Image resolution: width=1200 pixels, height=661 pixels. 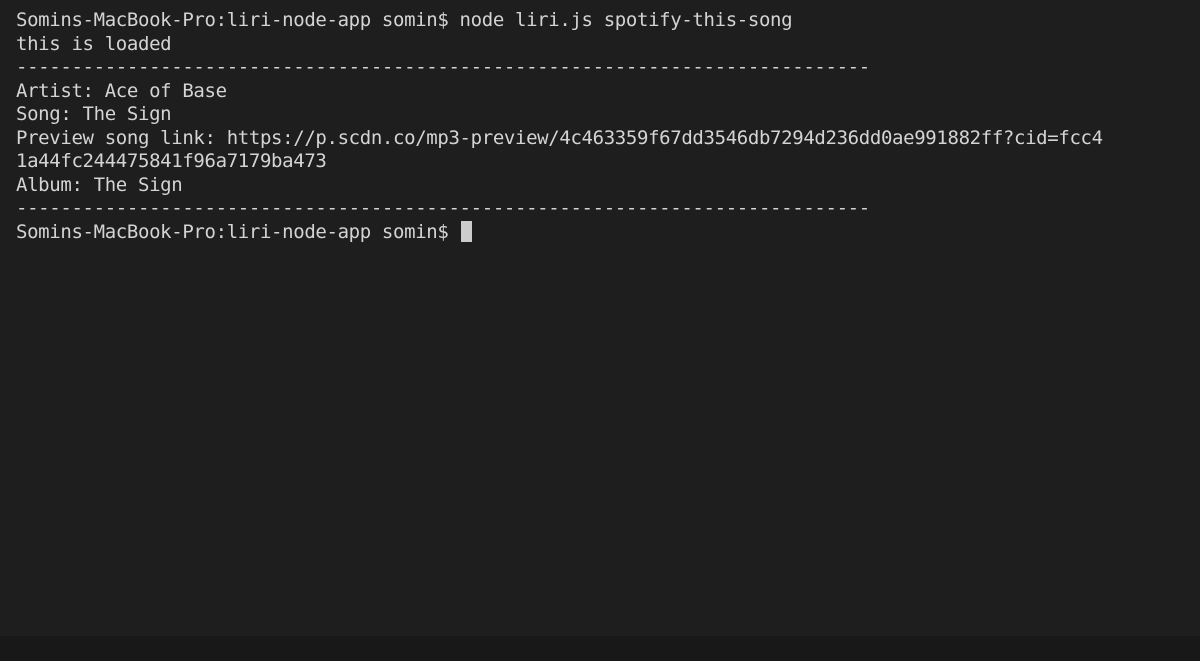 What do you see at coordinates (94, 43) in the screenshot?
I see `output-line: this is loaded` at bounding box center [94, 43].